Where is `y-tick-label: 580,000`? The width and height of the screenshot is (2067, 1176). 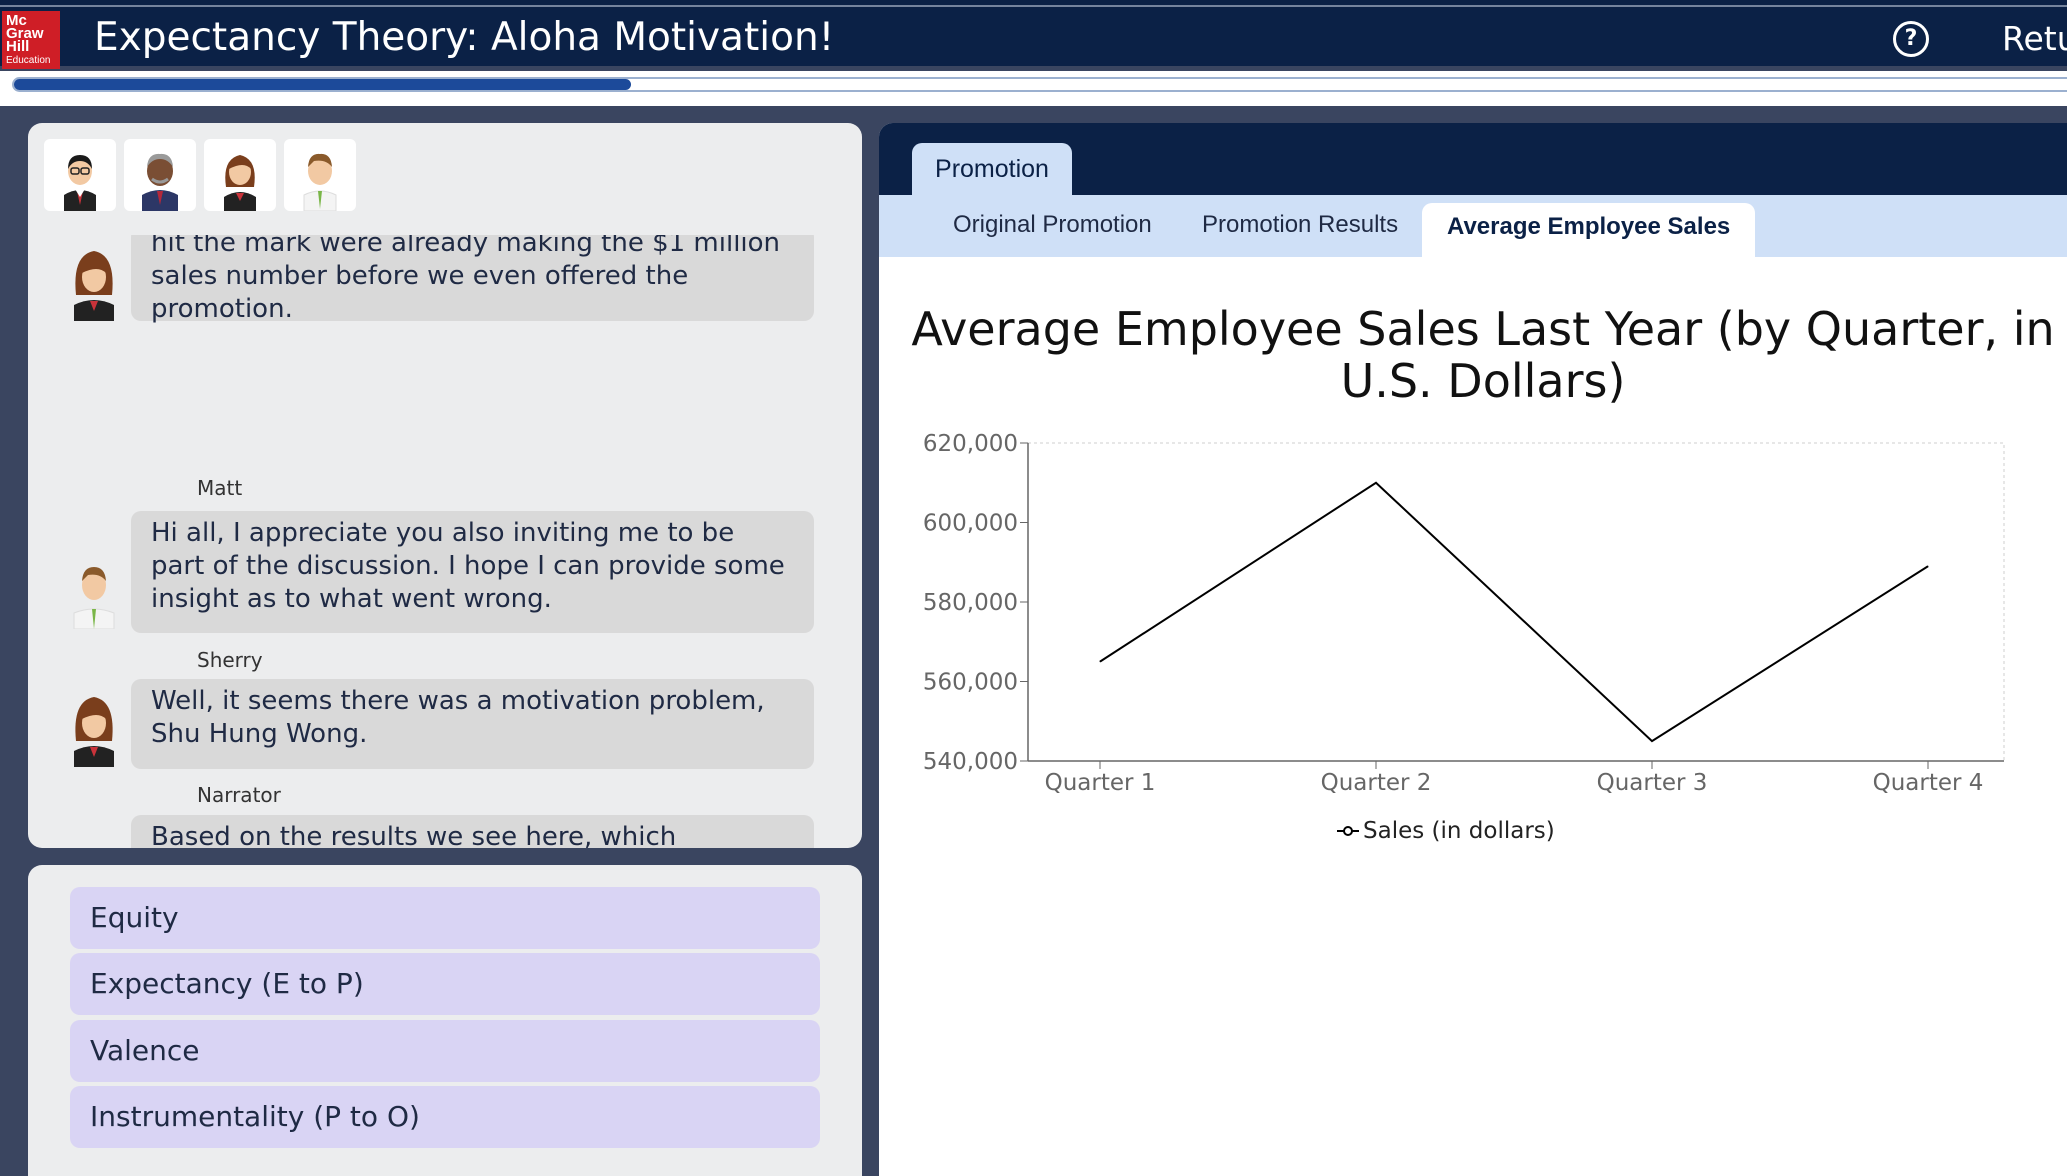
y-tick-label: 580,000 is located at coordinates (970, 603).